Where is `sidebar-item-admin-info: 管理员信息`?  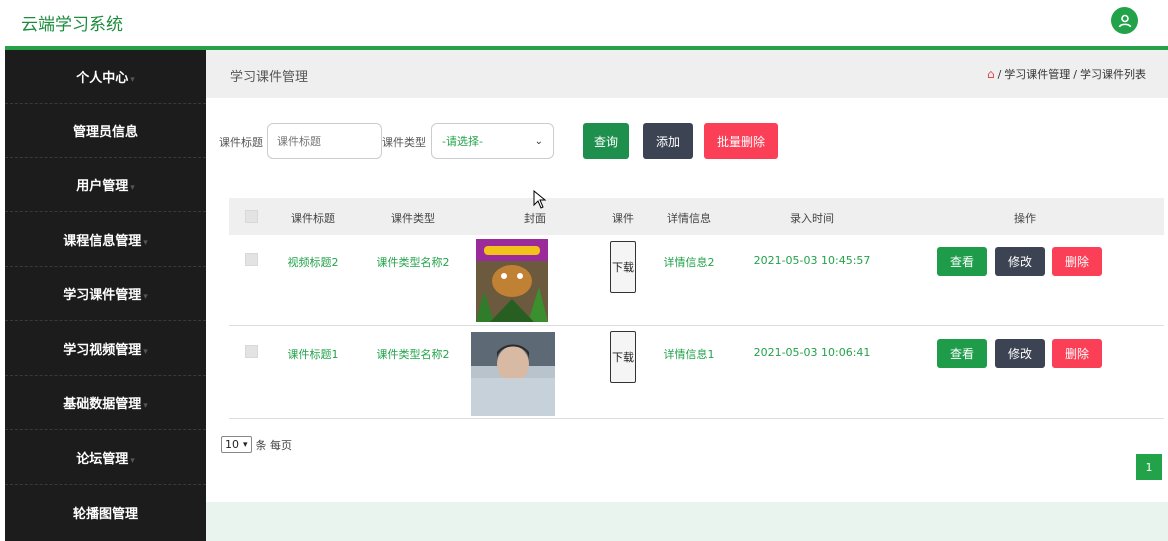
sidebar-item-admin-info: 管理员信息 is located at coordinates (105, 131).